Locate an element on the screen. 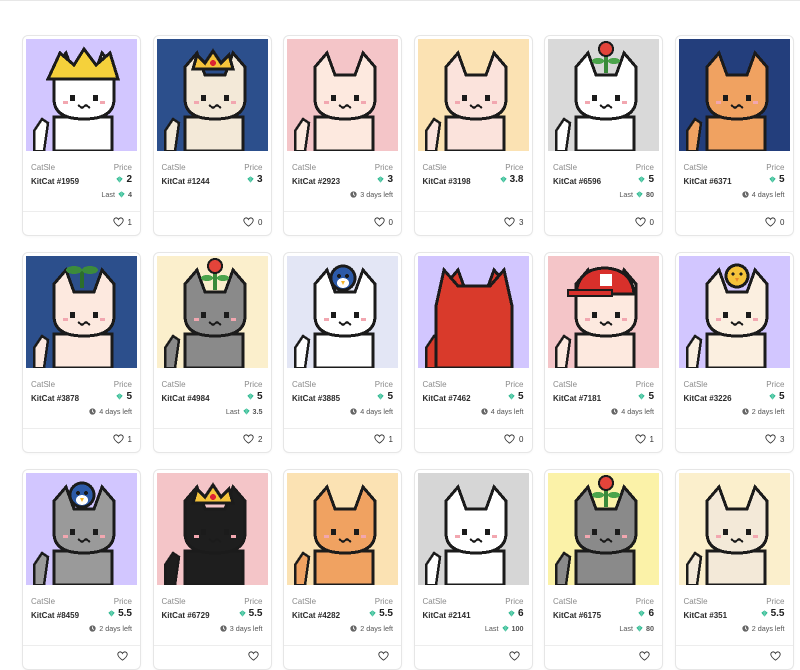  like-button: 2 is located at coordinates (253, 439).